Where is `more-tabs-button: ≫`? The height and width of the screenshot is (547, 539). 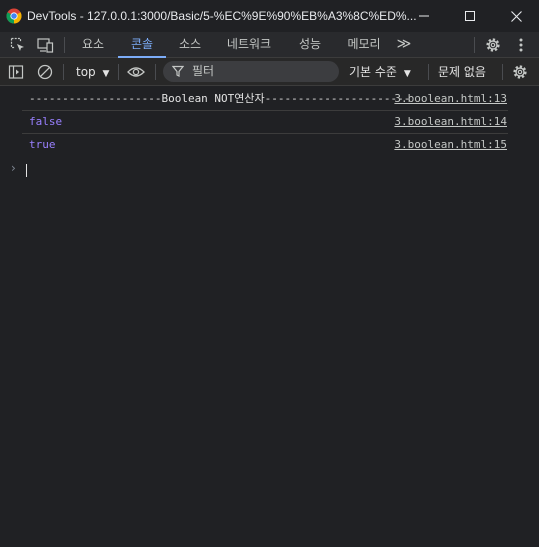 more-tabs-button: ≫ is located at coordinates (404, 45).